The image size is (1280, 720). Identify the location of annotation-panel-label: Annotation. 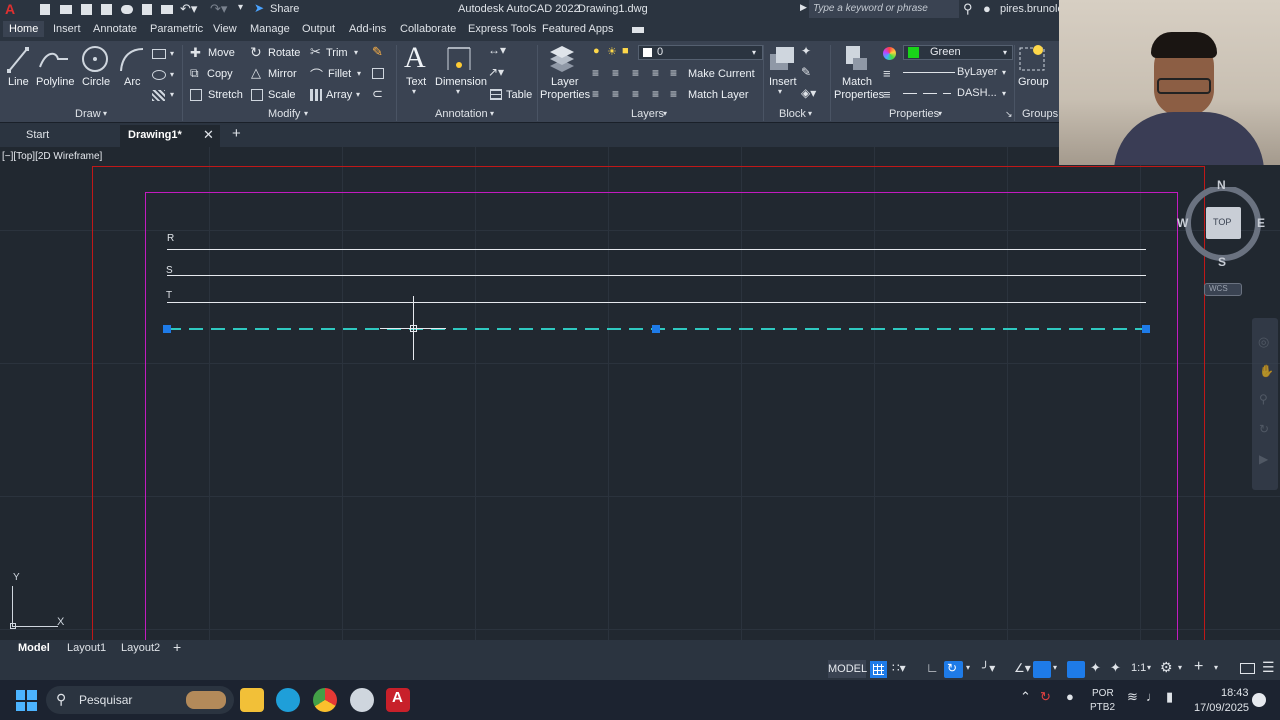
(461, 114).